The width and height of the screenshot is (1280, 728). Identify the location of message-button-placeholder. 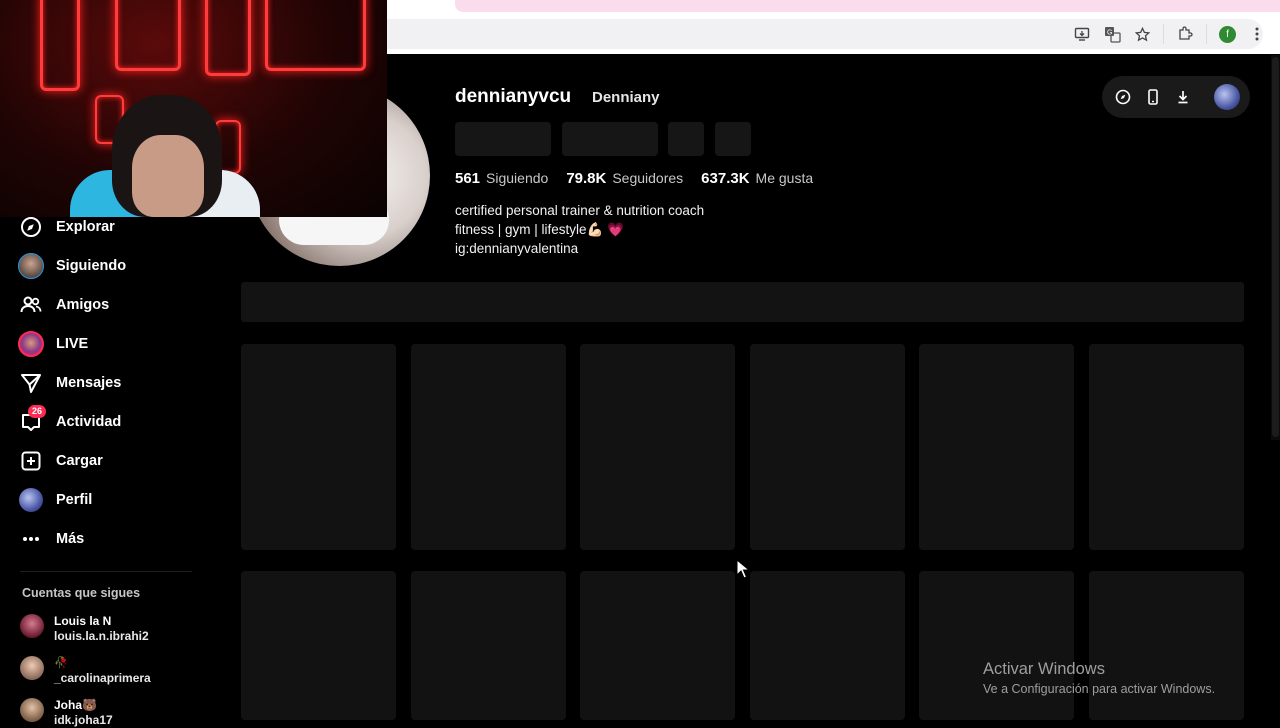
(610, 139).